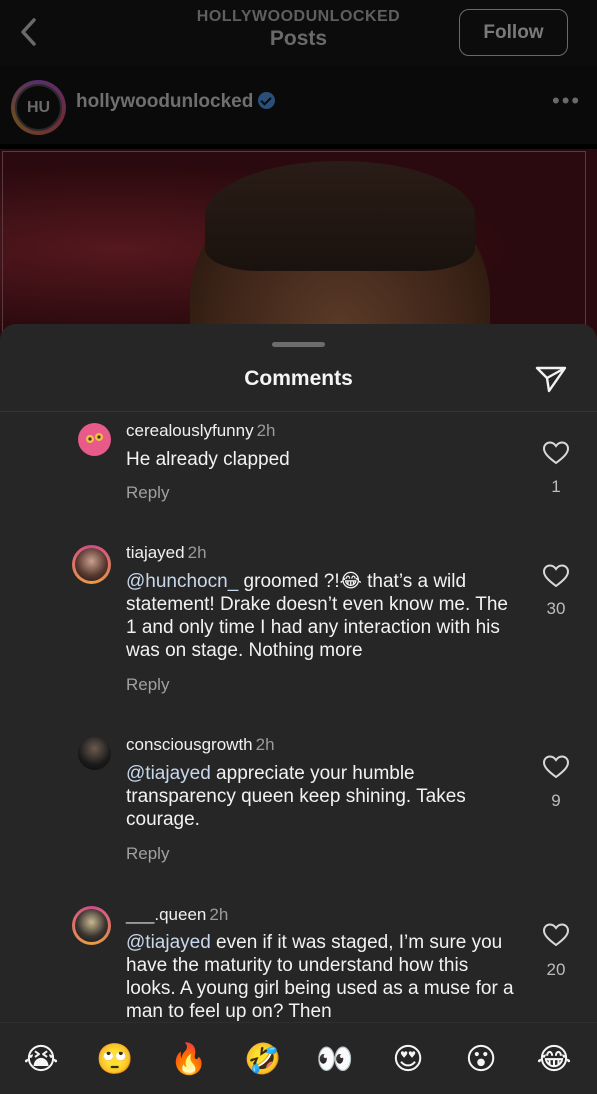 This screenshot has width=597, height=1094. Describe the element at coordinates (177, 915) in the screenshot. I see `comment-username: ___.queen 2h` at that location.